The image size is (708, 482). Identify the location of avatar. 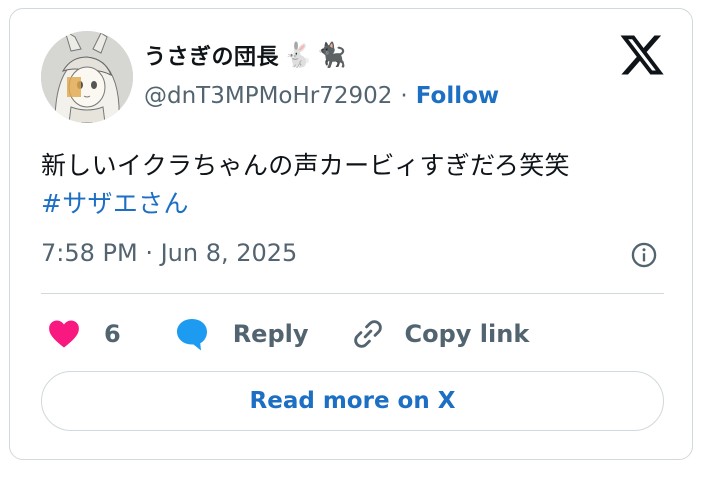
(87, 77).